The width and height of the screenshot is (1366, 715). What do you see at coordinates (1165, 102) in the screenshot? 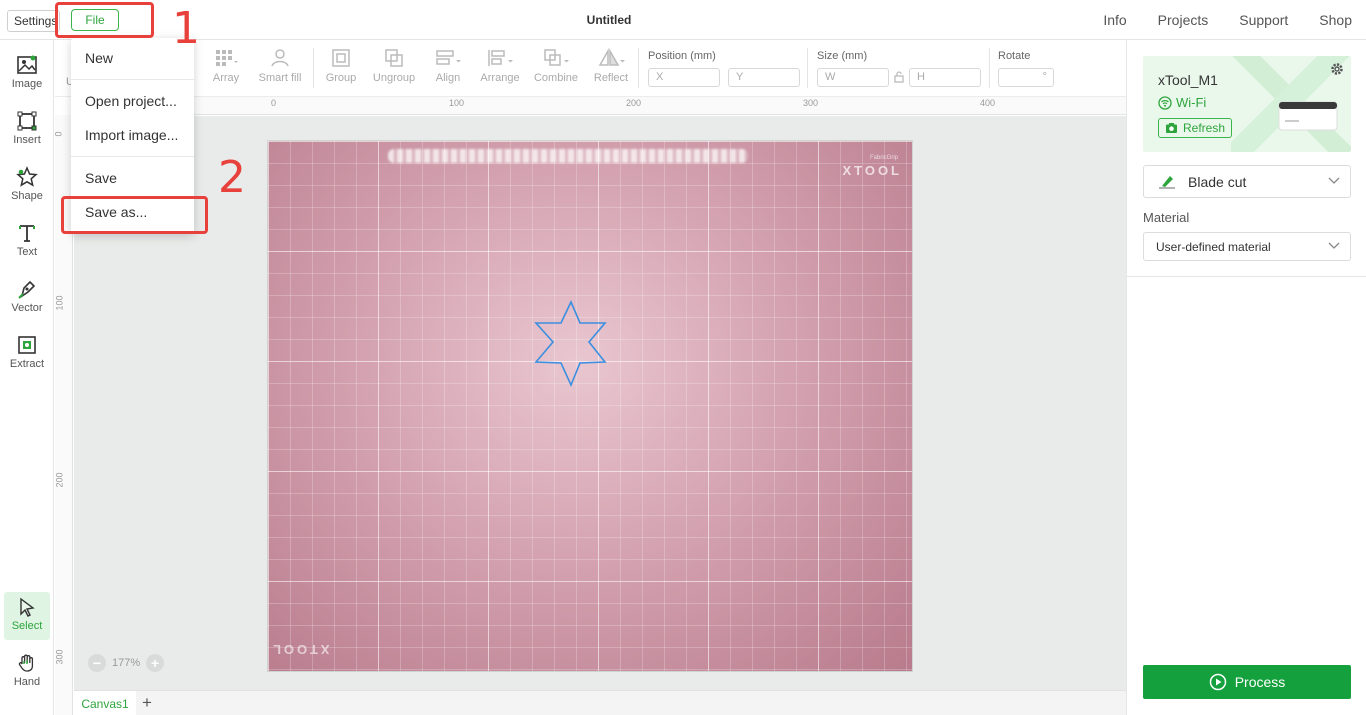
I see `wifi-icon` at bounding box center [1165, 102].